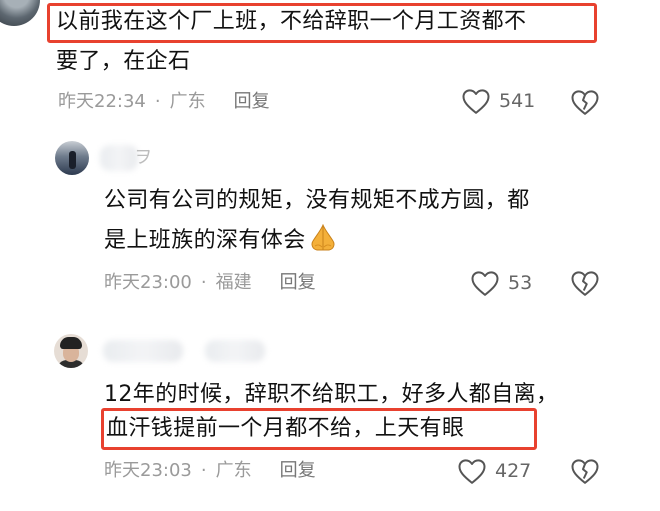  I want to click on comment-location: 福建, so click(233, 282).